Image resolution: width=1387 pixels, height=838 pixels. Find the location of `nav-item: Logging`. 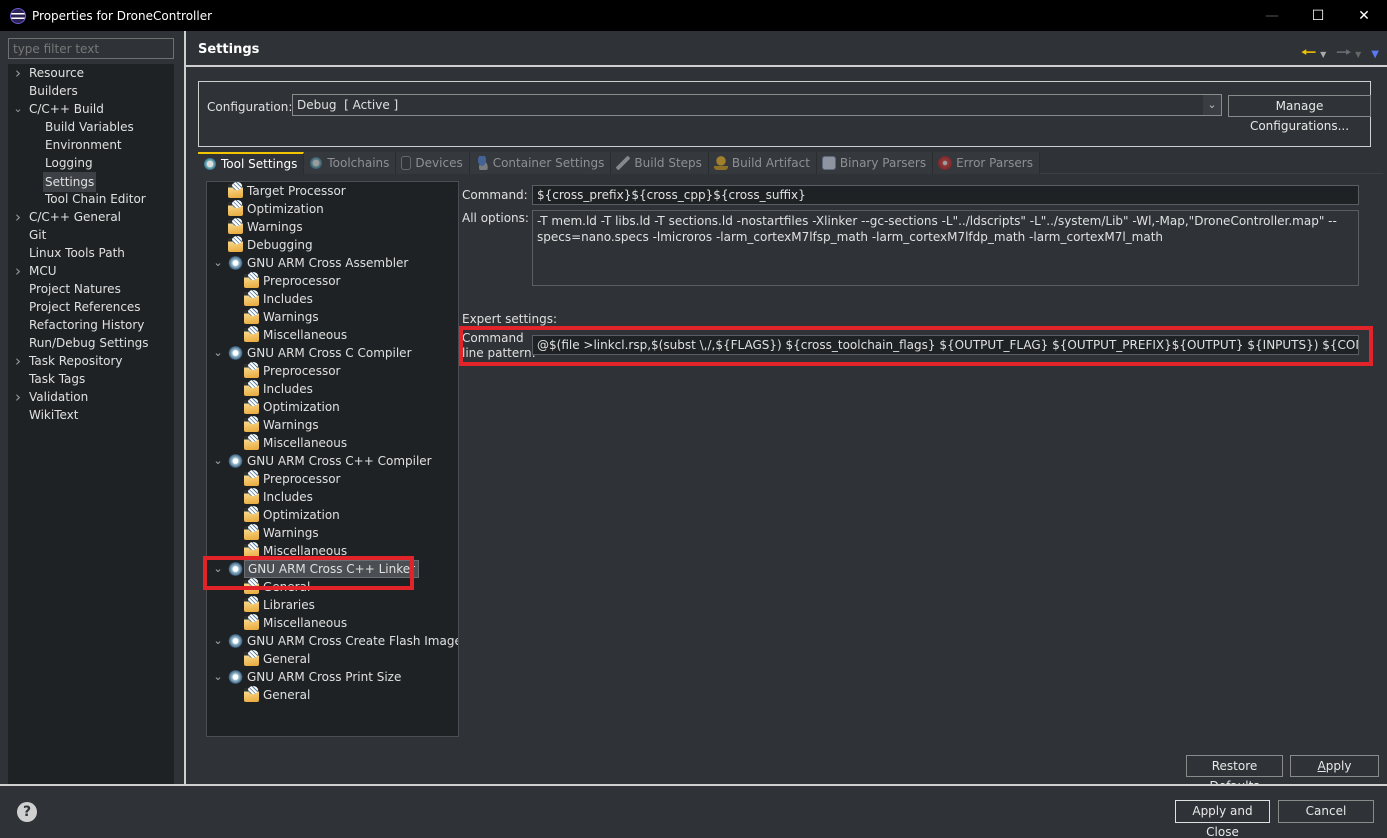

nav-item: Logging is located at coordinates (91, 163).